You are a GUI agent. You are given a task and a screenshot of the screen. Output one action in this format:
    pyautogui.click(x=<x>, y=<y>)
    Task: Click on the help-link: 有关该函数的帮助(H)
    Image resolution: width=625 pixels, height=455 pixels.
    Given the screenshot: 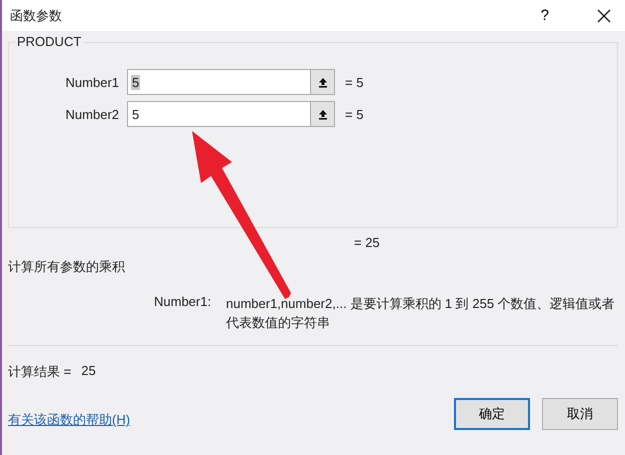 What is the action you would take?
    pyautogui.click(x=69, y=420)
    